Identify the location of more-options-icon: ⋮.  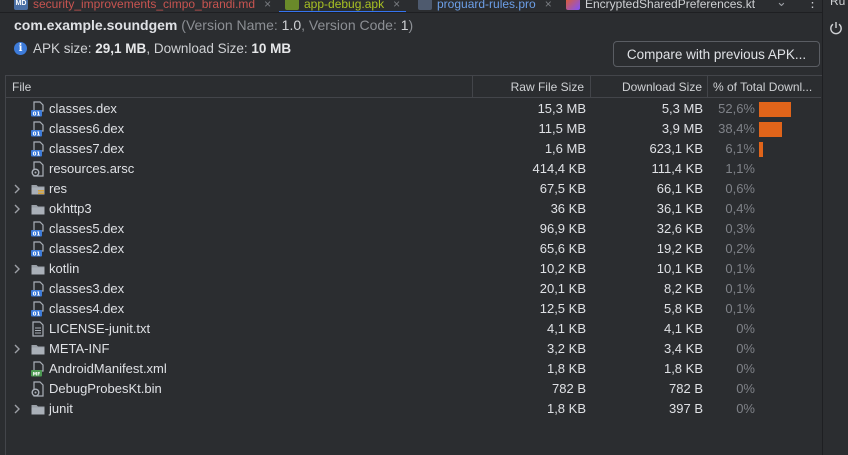
(812, 5).